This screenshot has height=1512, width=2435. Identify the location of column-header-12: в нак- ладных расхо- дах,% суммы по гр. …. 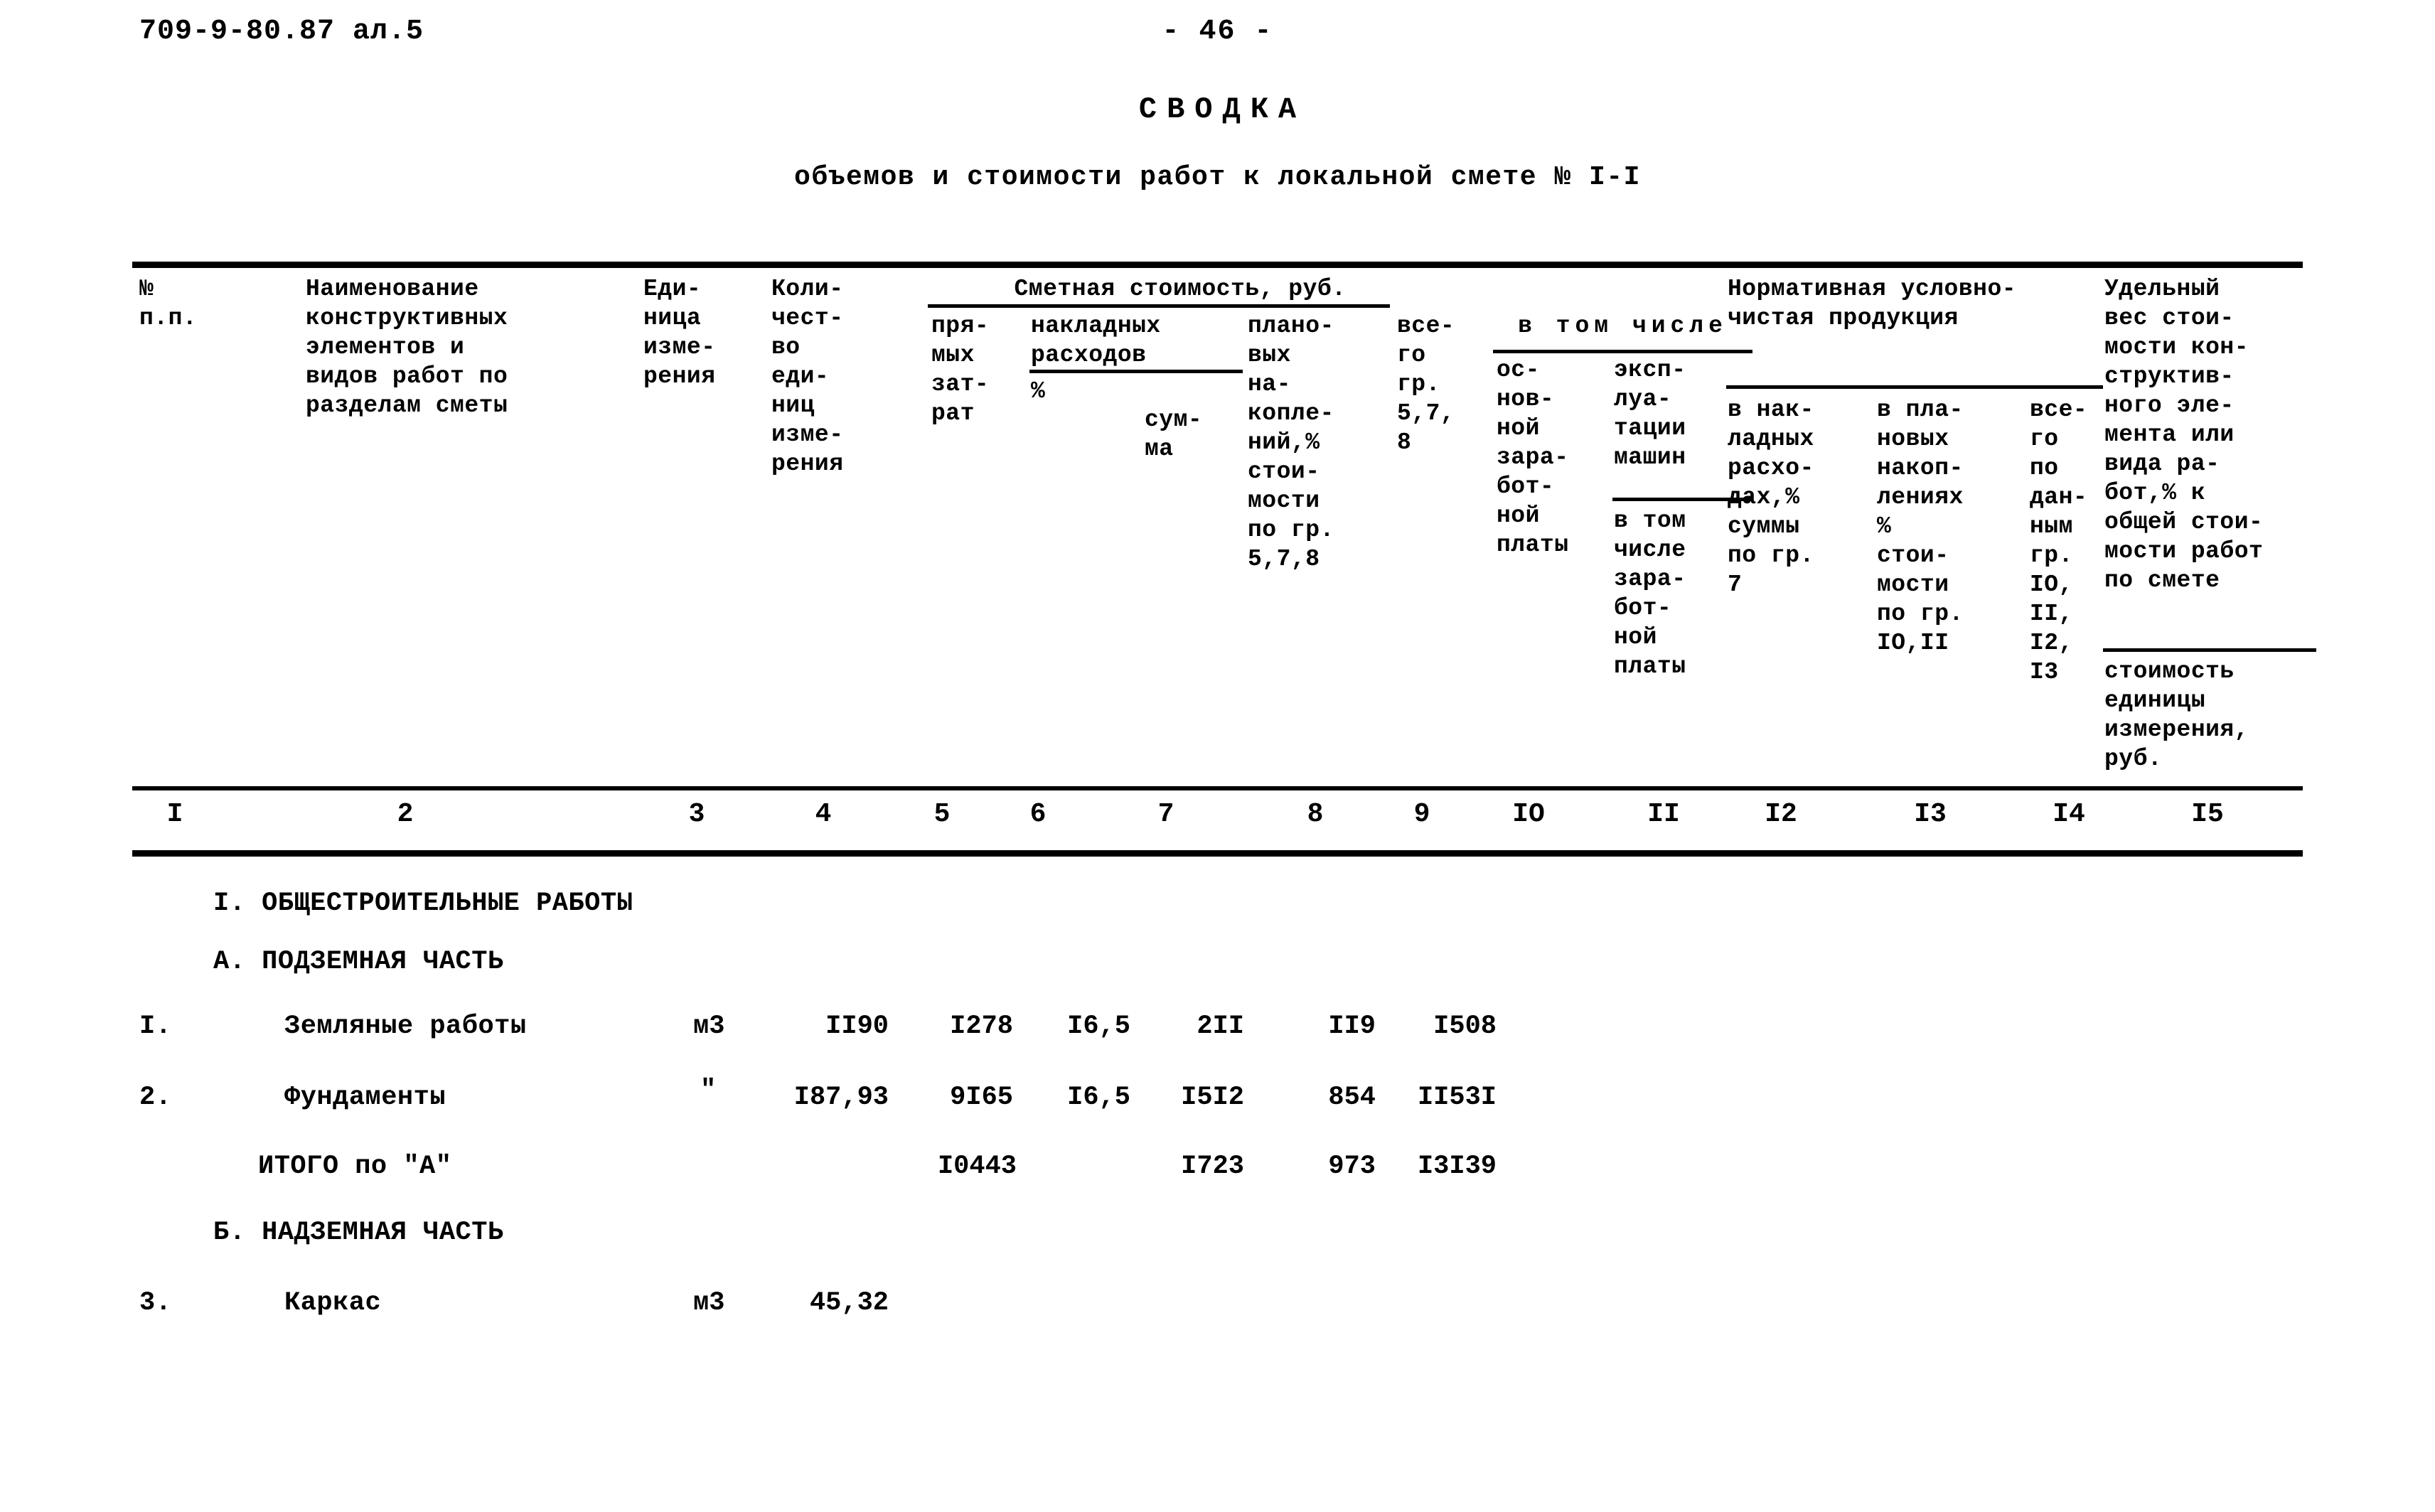
(1771, 498).